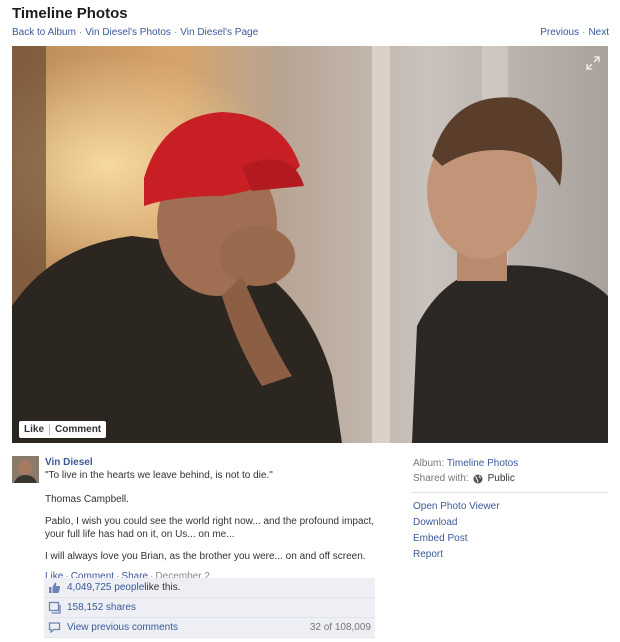 The image size is (620, 642). I want to click on view-previous-comments-link: View previous comments, so click(122, 627).